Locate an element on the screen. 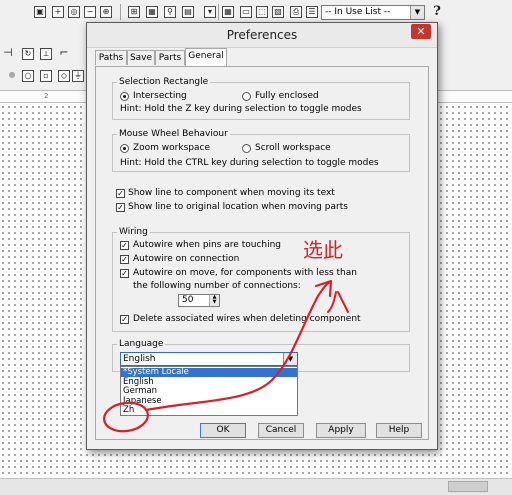  annotation-text: 选此 is located at coordinates (323, 250).